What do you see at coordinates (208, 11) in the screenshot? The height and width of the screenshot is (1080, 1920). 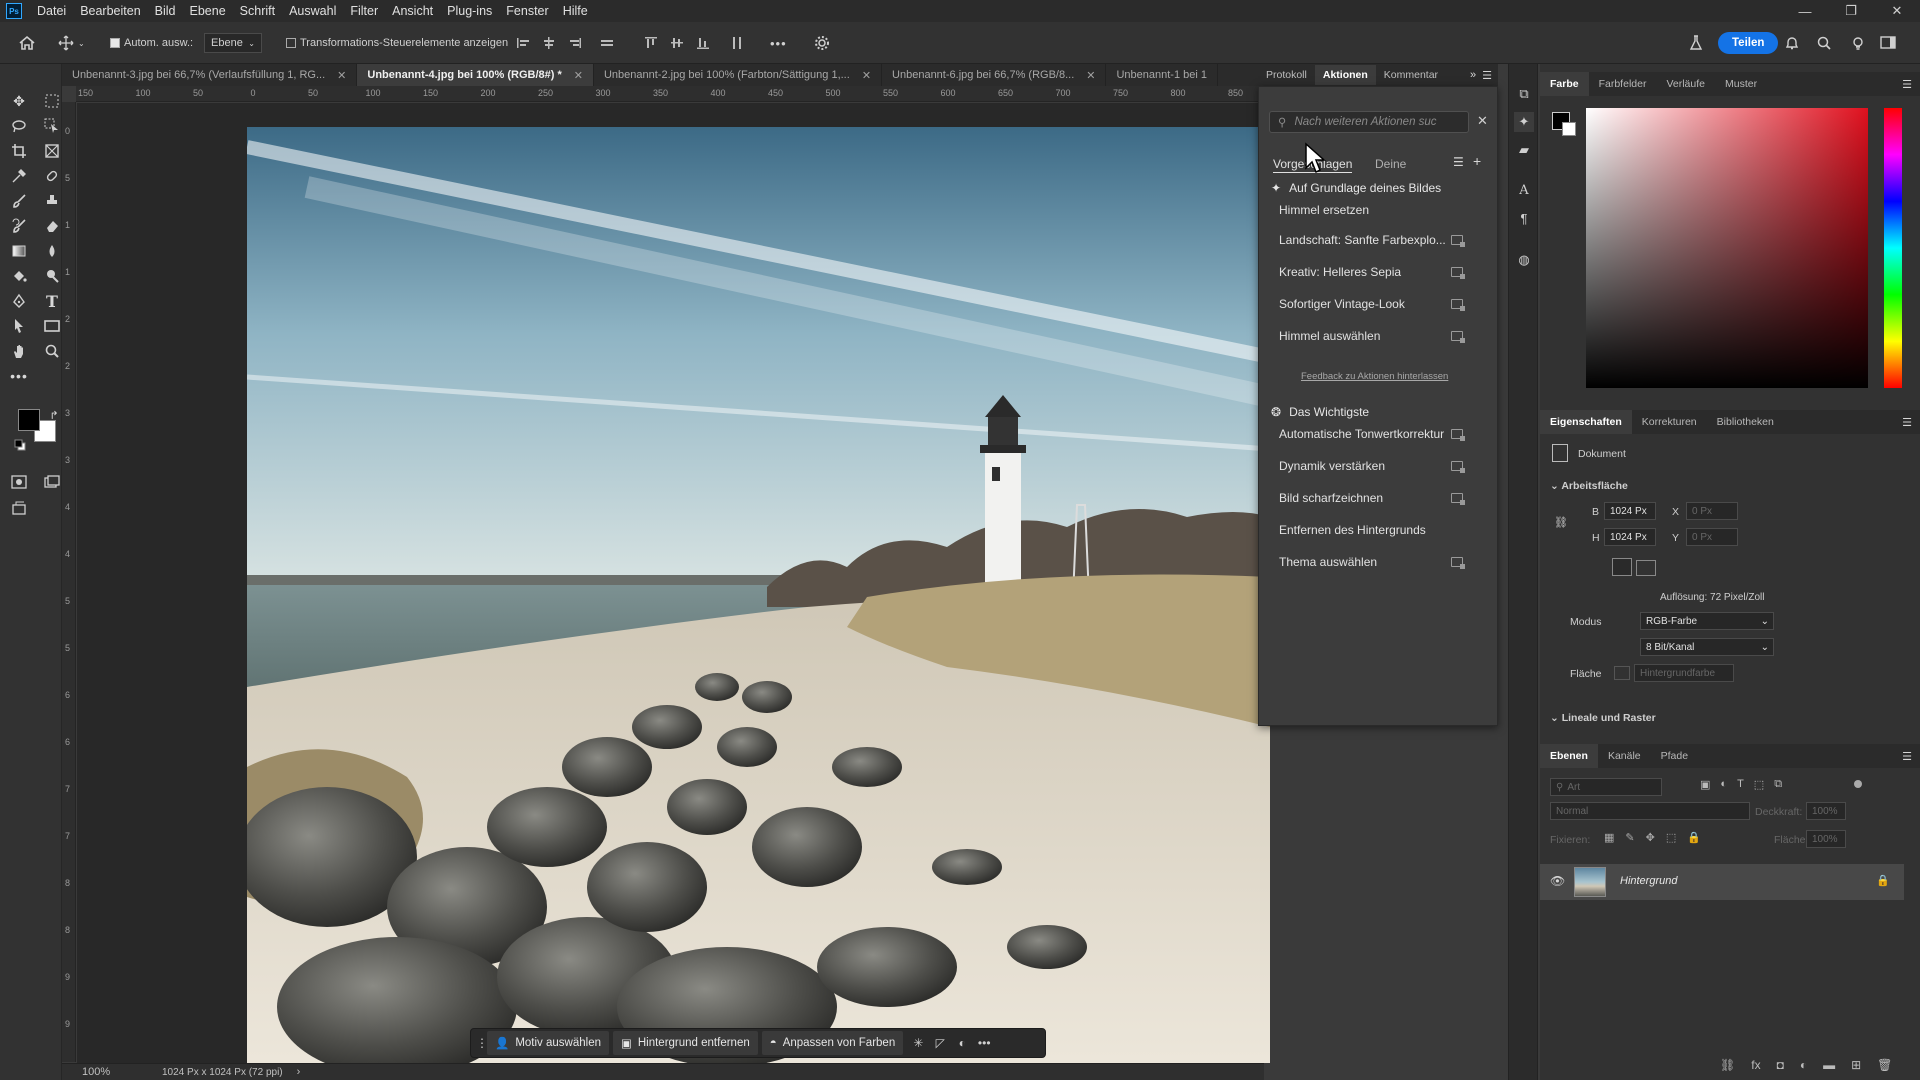 I see `menu-ebene: Ebene` at bounding box center [208, 11].